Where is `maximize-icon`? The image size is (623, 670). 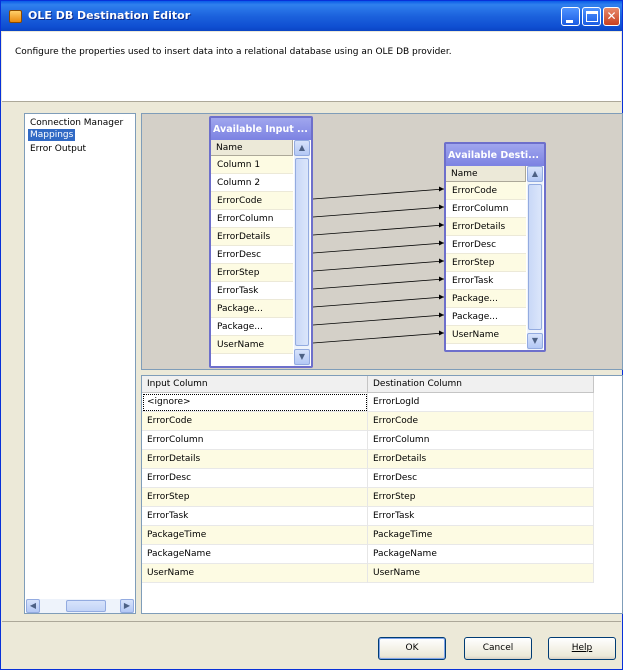
maximize-icon is located at coordinates (592, 16).